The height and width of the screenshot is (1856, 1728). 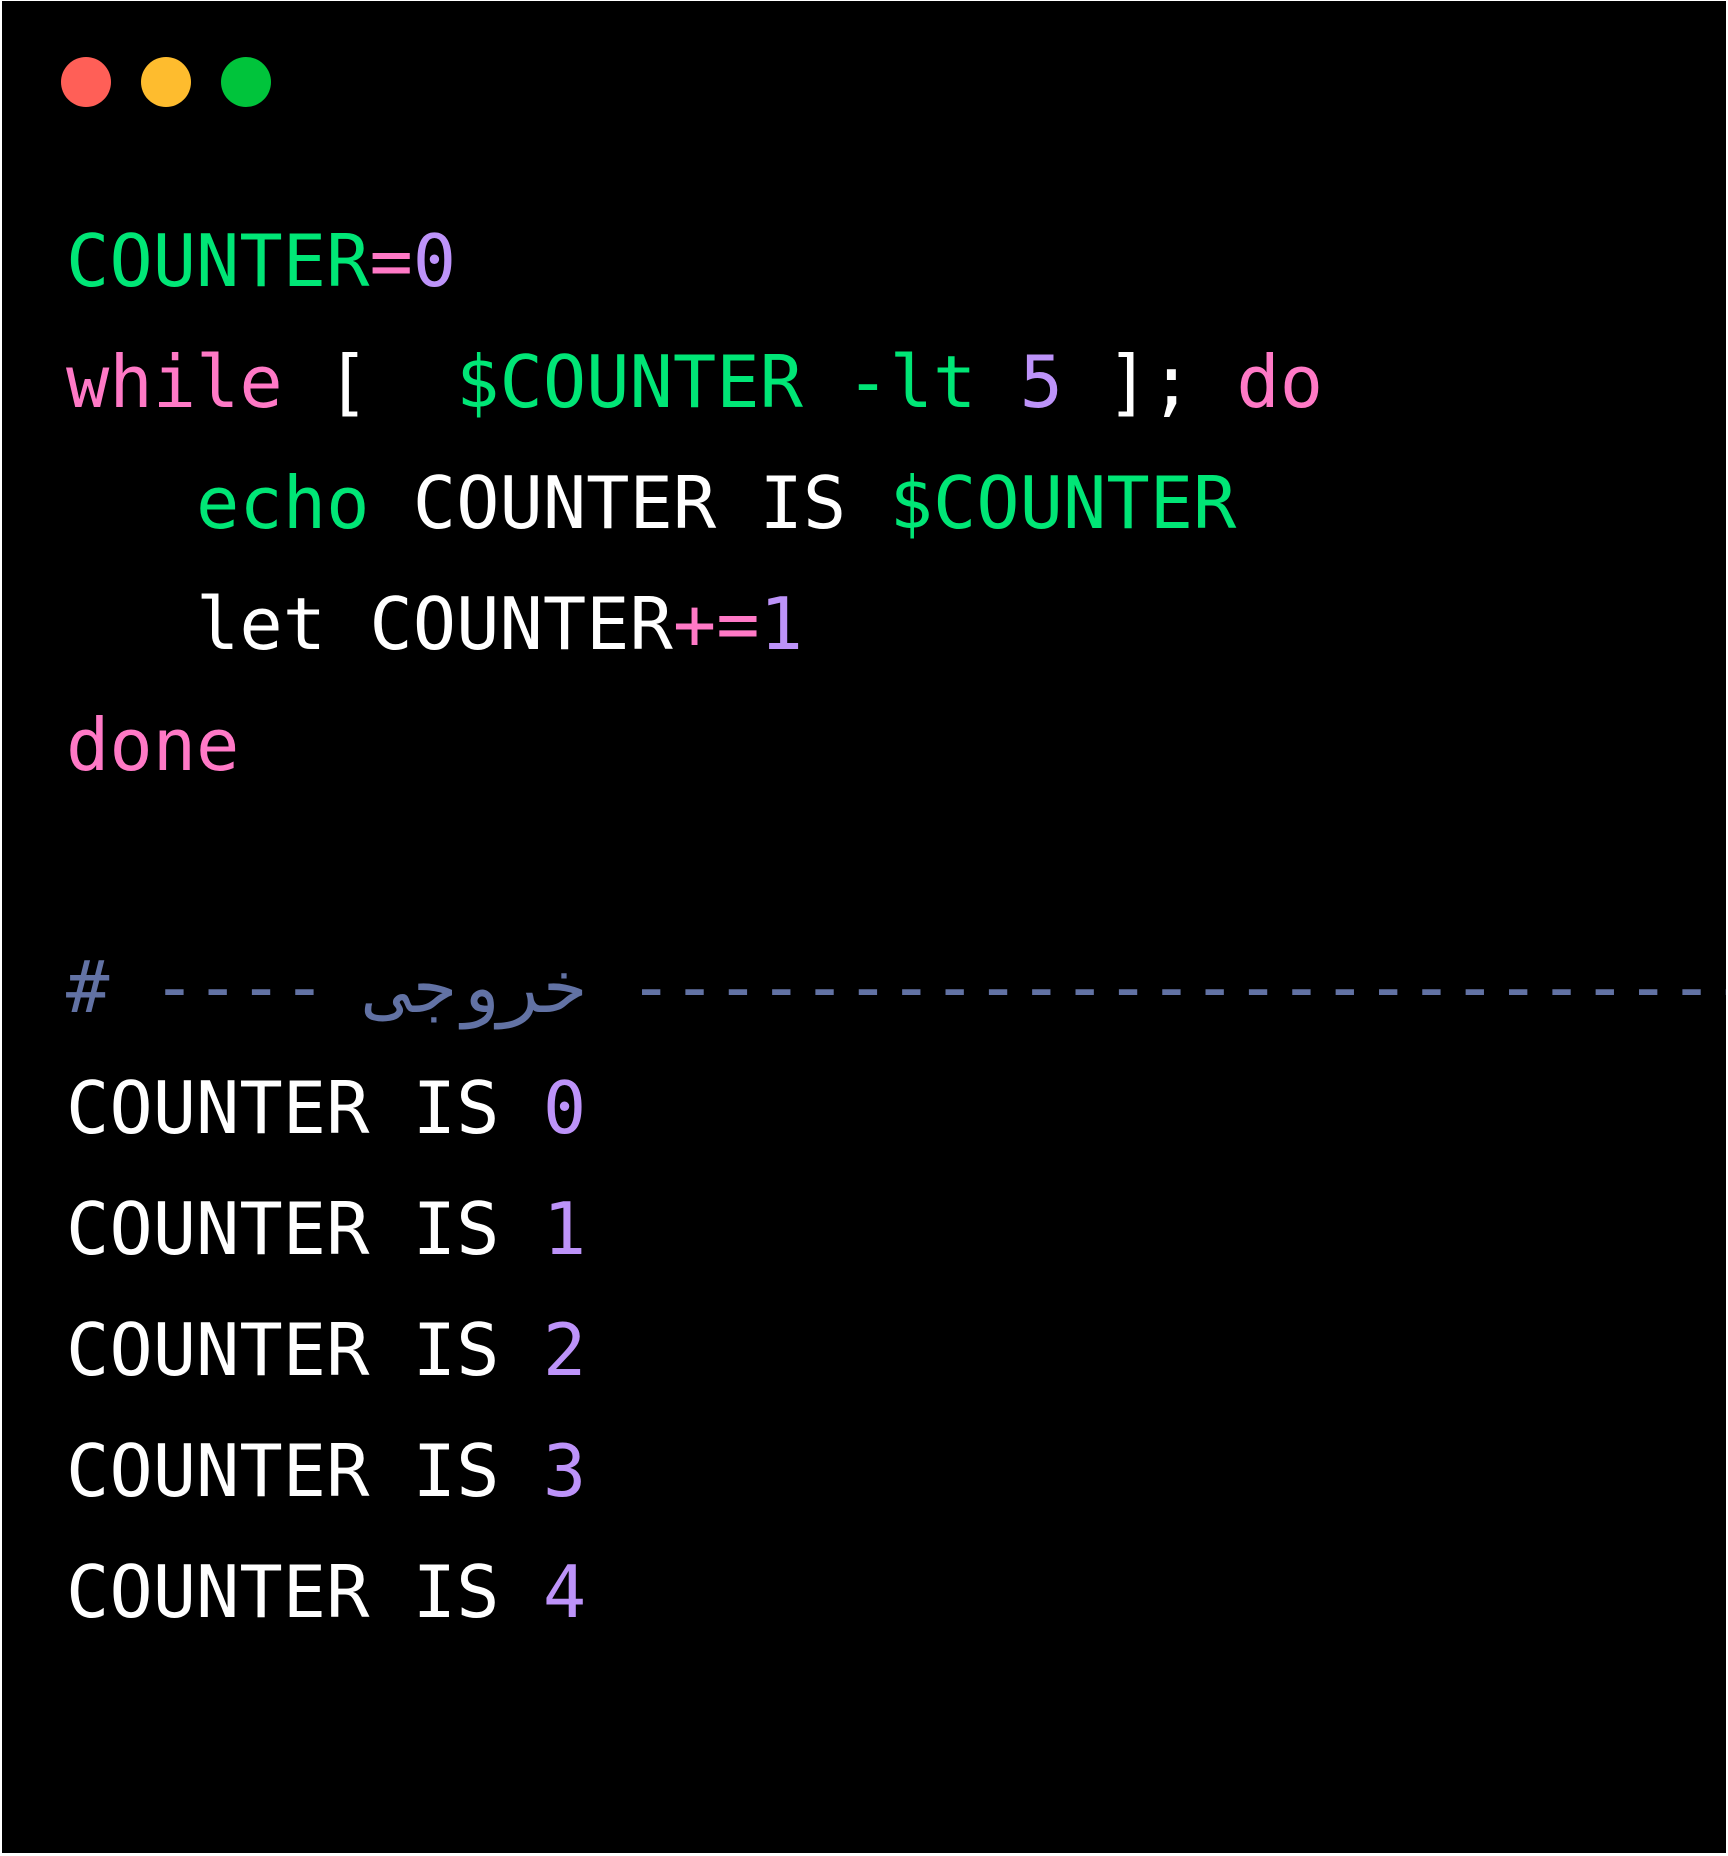 I want to click on code-token-number: 2, so click(x=564, y=1350).